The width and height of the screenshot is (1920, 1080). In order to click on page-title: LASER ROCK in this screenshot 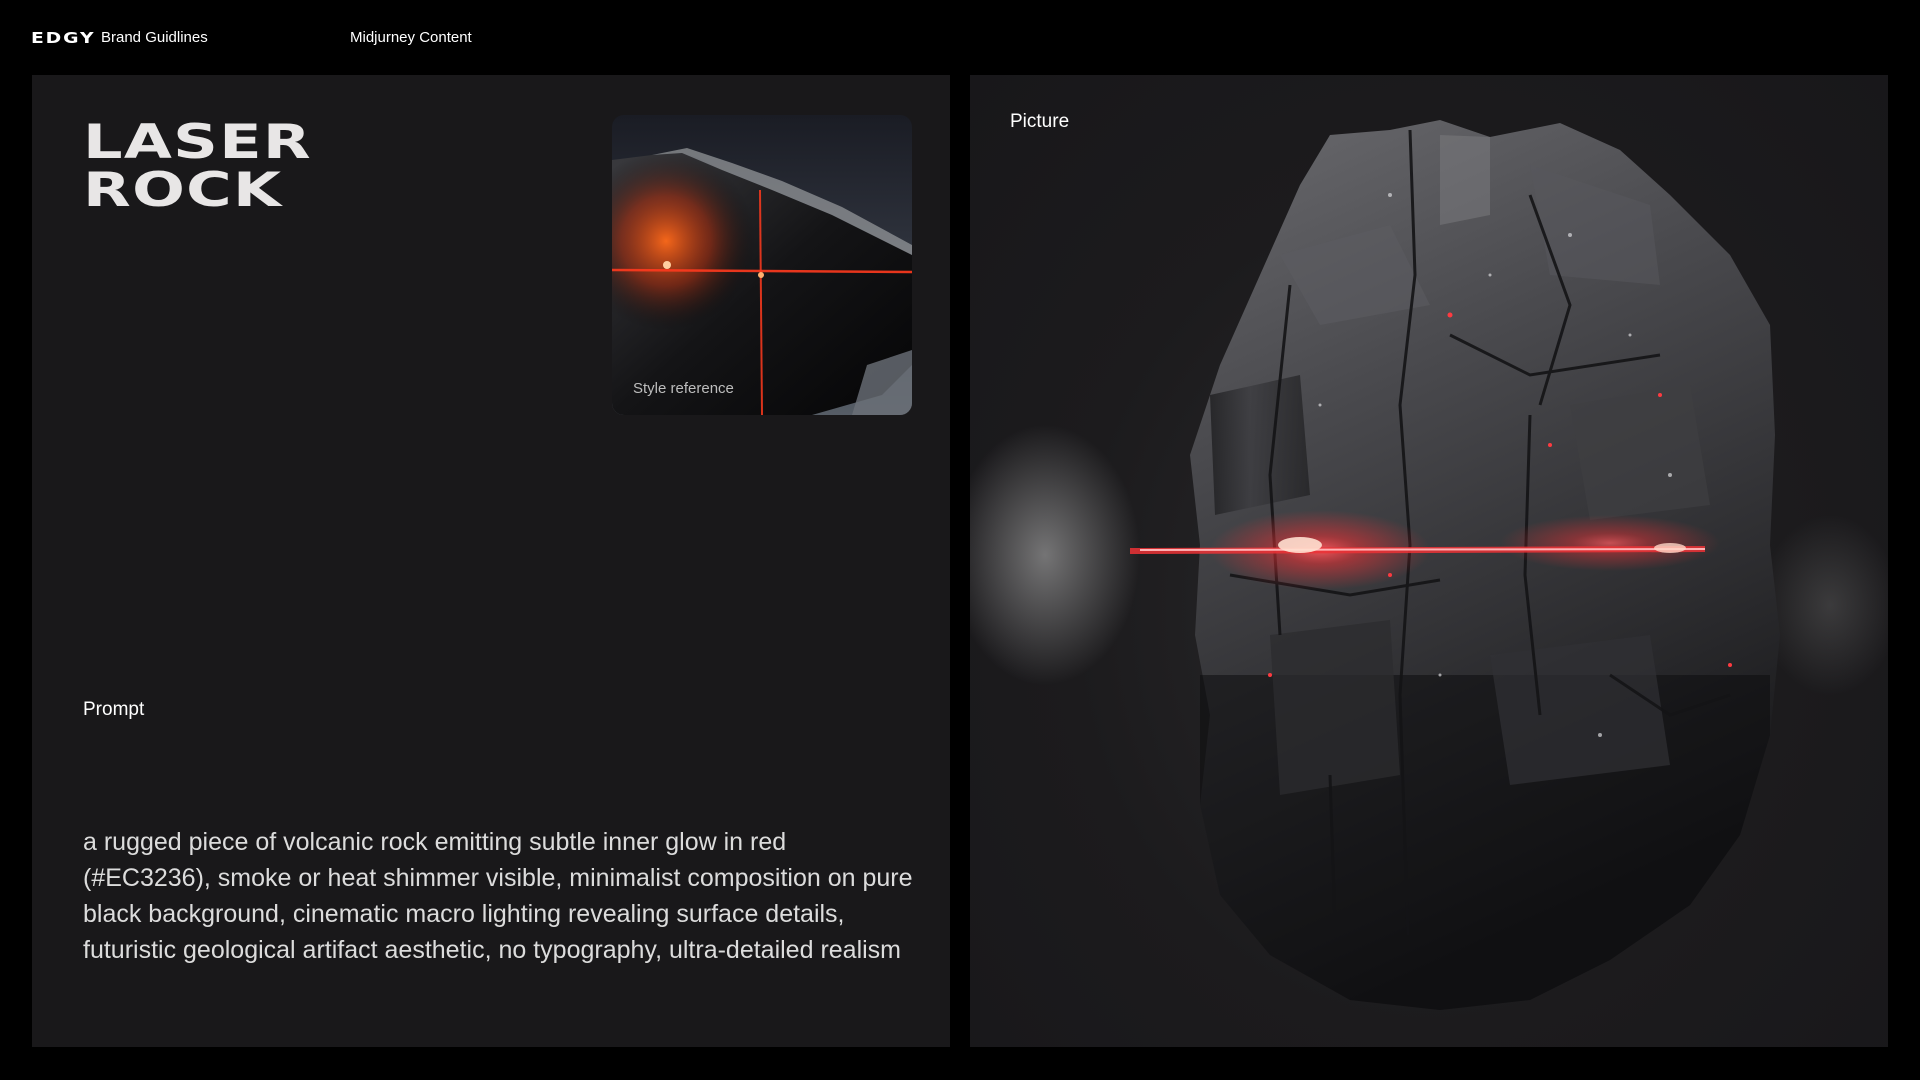, I will do `click(197, 167)`.